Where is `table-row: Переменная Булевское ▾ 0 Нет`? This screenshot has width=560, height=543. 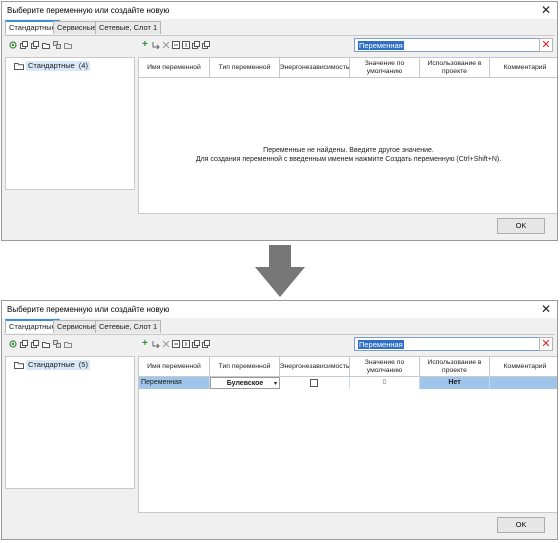
table-row: Переменная Булевское ▾ 0 Нет is located at coordinates (348, 383).